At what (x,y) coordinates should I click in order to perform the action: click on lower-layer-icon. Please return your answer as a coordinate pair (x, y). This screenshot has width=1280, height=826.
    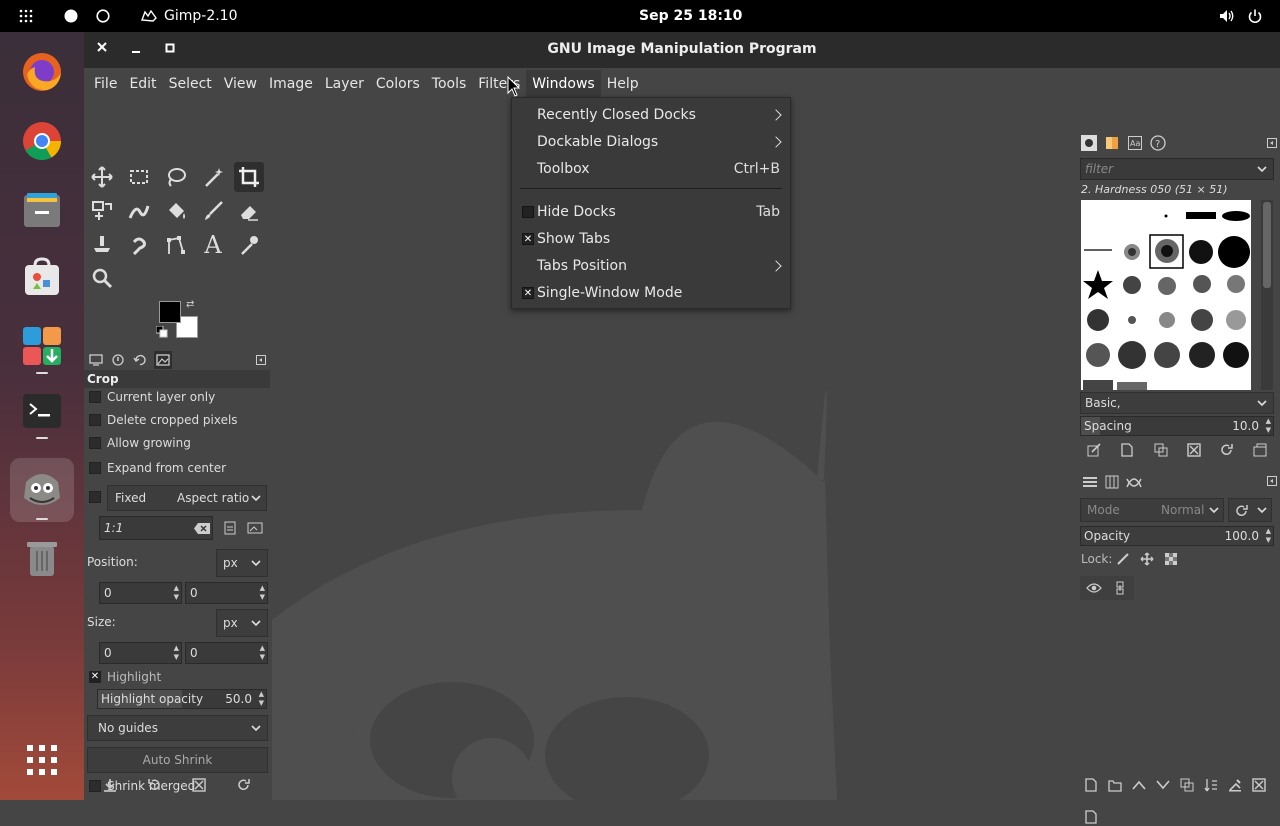
    Looking at the image, I should click on (1163, 785).